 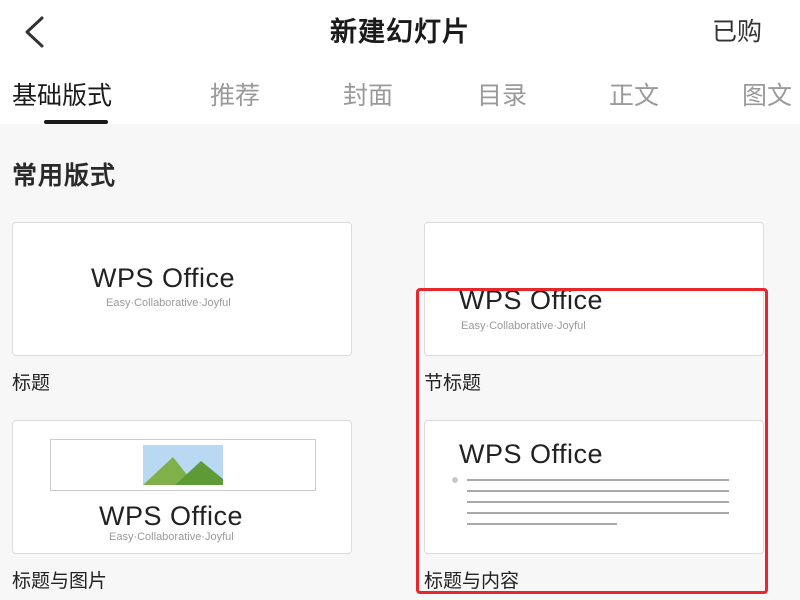 I want to click on layout-card-title-and-picture: WPS Office Easy·Collaborative·Joyful, so click(x=182, y=487).